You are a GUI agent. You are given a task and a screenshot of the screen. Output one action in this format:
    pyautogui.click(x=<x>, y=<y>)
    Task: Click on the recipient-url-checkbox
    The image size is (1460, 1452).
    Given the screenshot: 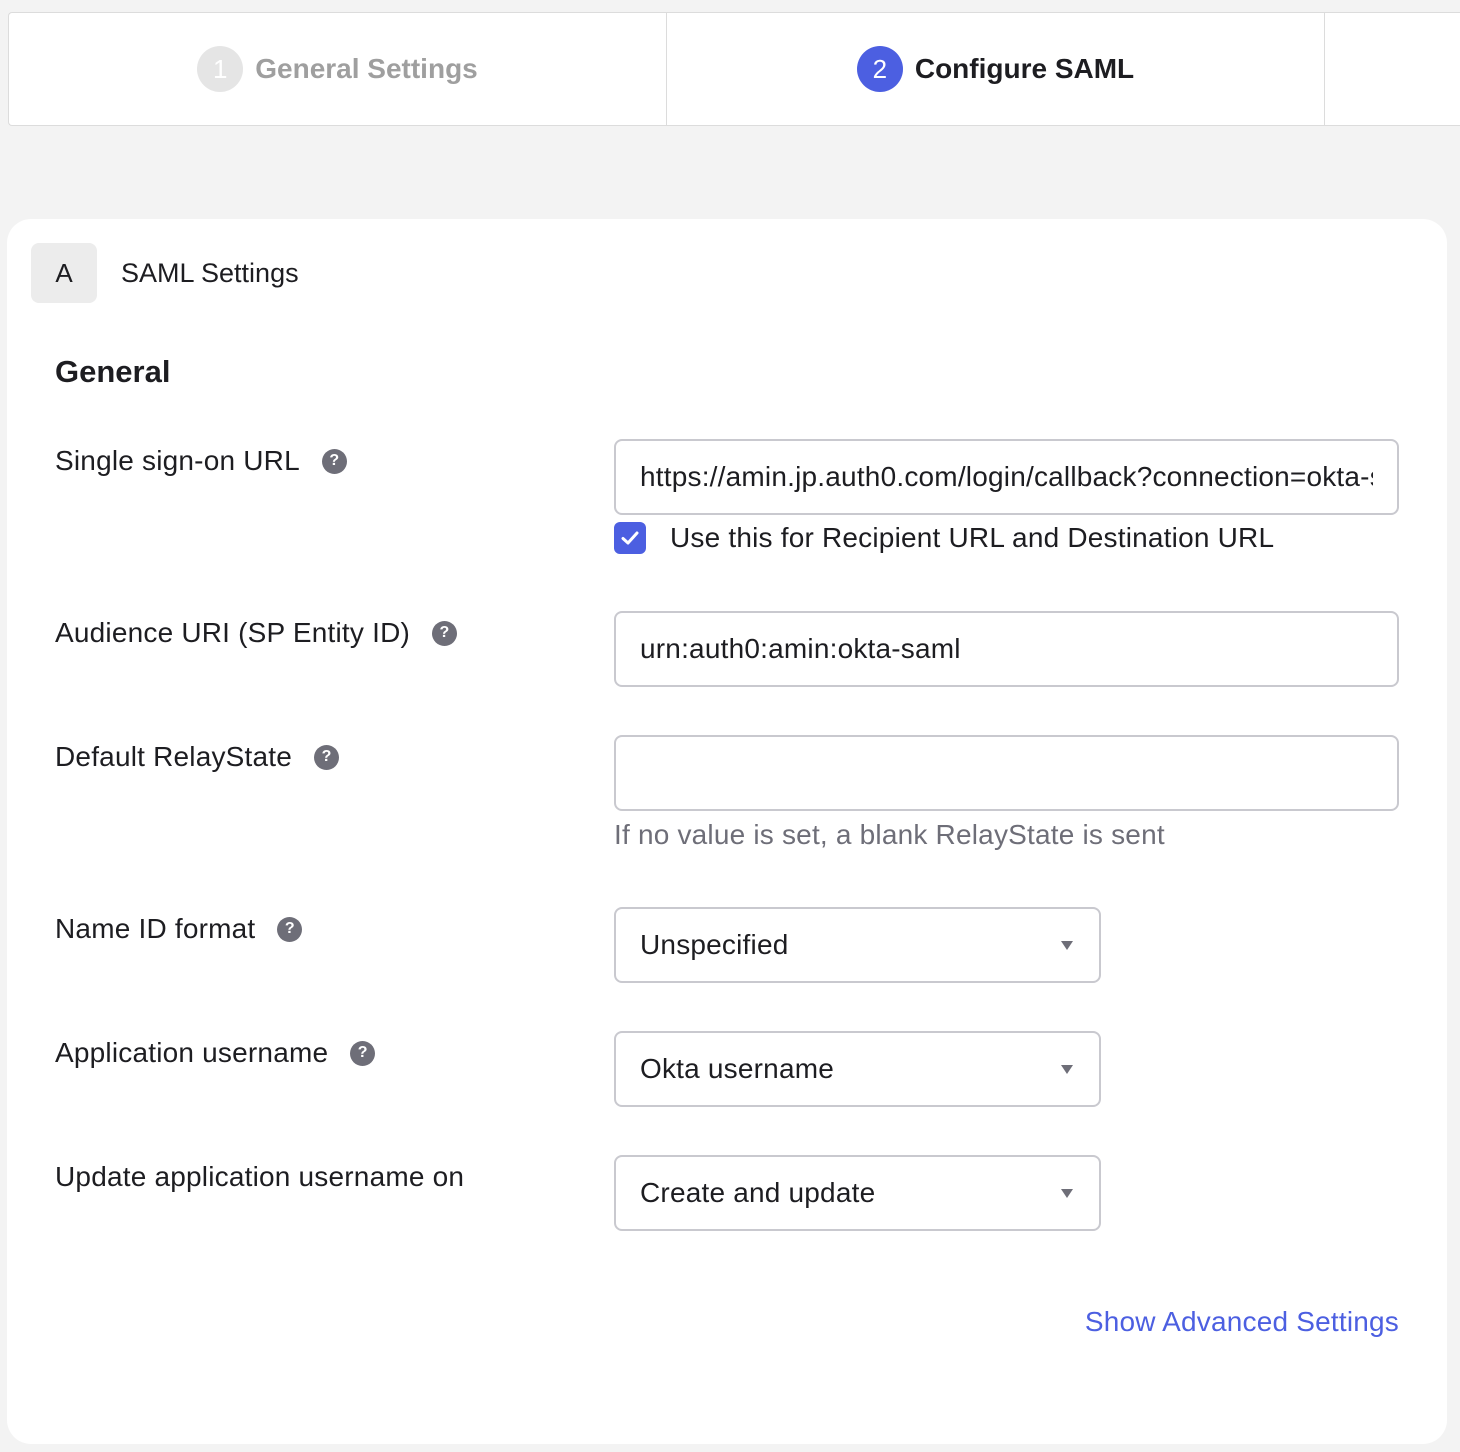 What is the action you would take?
    pyautogui.click(x=630, y=538)
    